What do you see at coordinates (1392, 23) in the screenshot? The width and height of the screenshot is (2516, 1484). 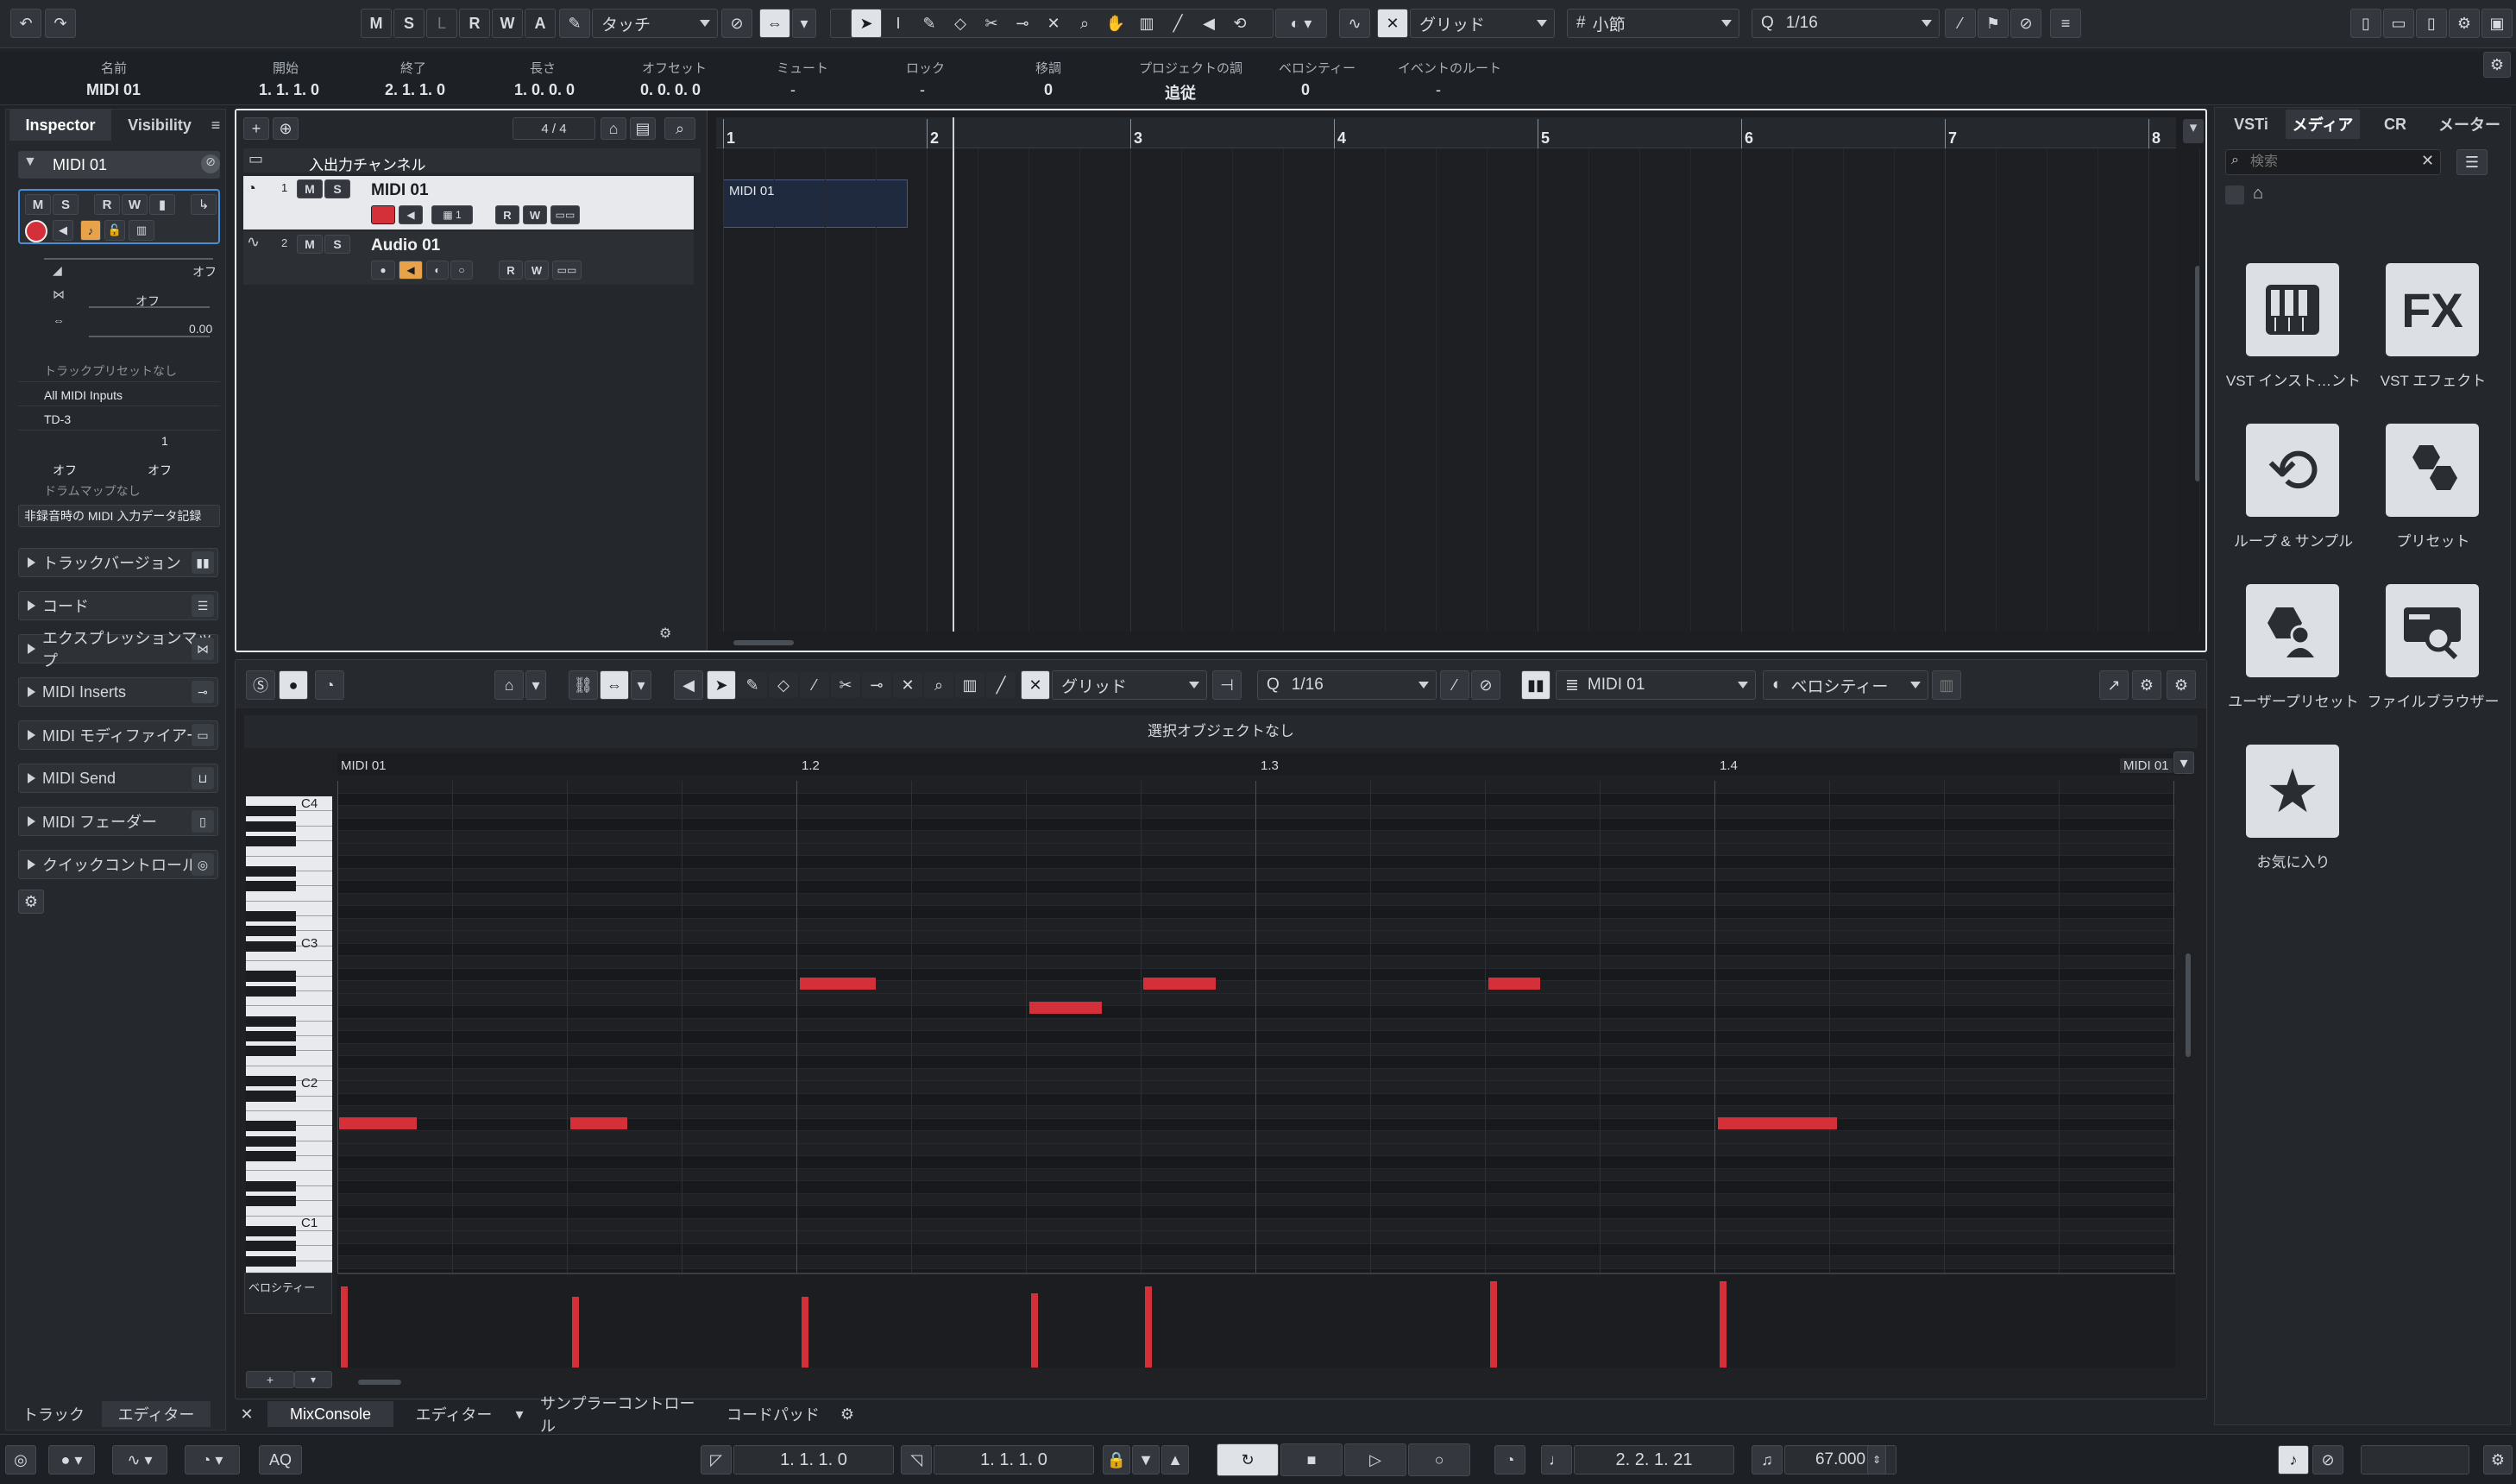 I see `snap-toggle-button: ✕` at bounding box center [1392, 23].